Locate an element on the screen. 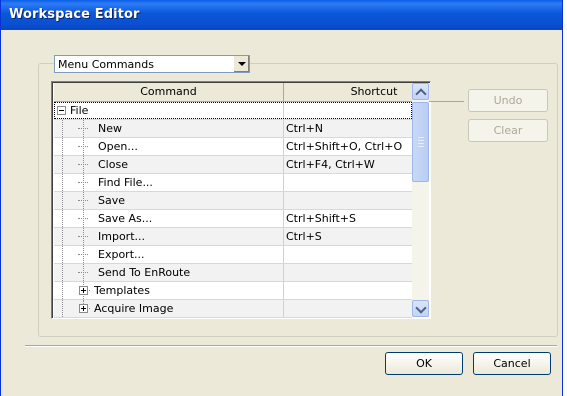  chevron-up-icon is located at coordinates (421, 94).